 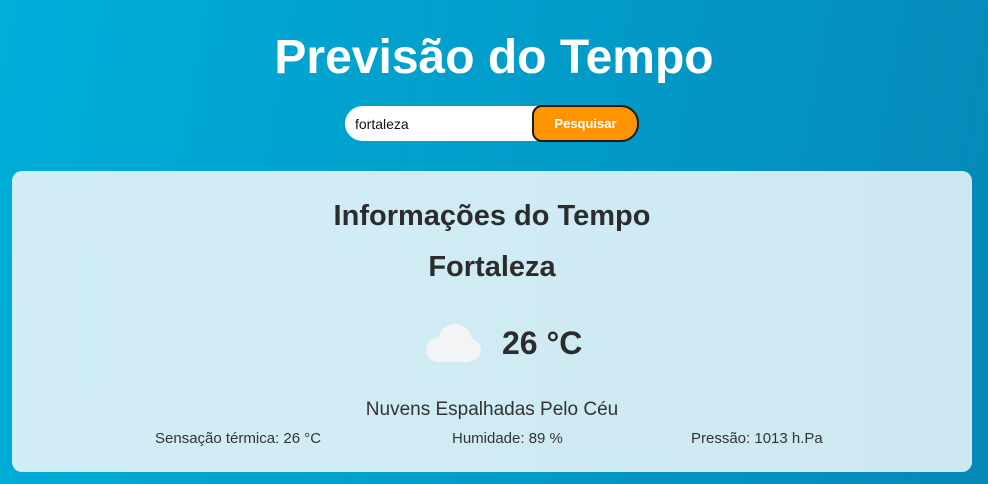 I want to click on search-button: Pesquisar, so click(x=585, y=123).